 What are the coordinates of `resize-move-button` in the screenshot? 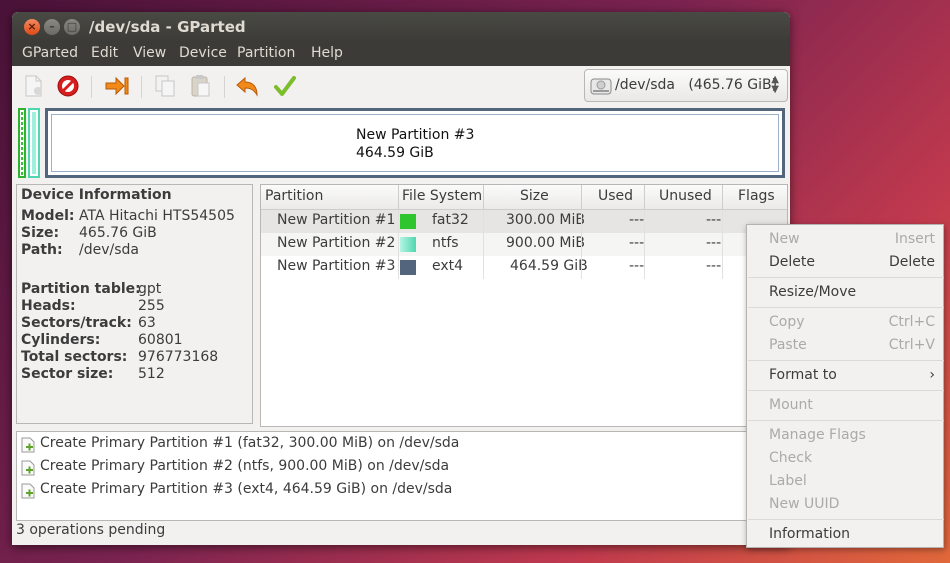 It's located at (117, 86).